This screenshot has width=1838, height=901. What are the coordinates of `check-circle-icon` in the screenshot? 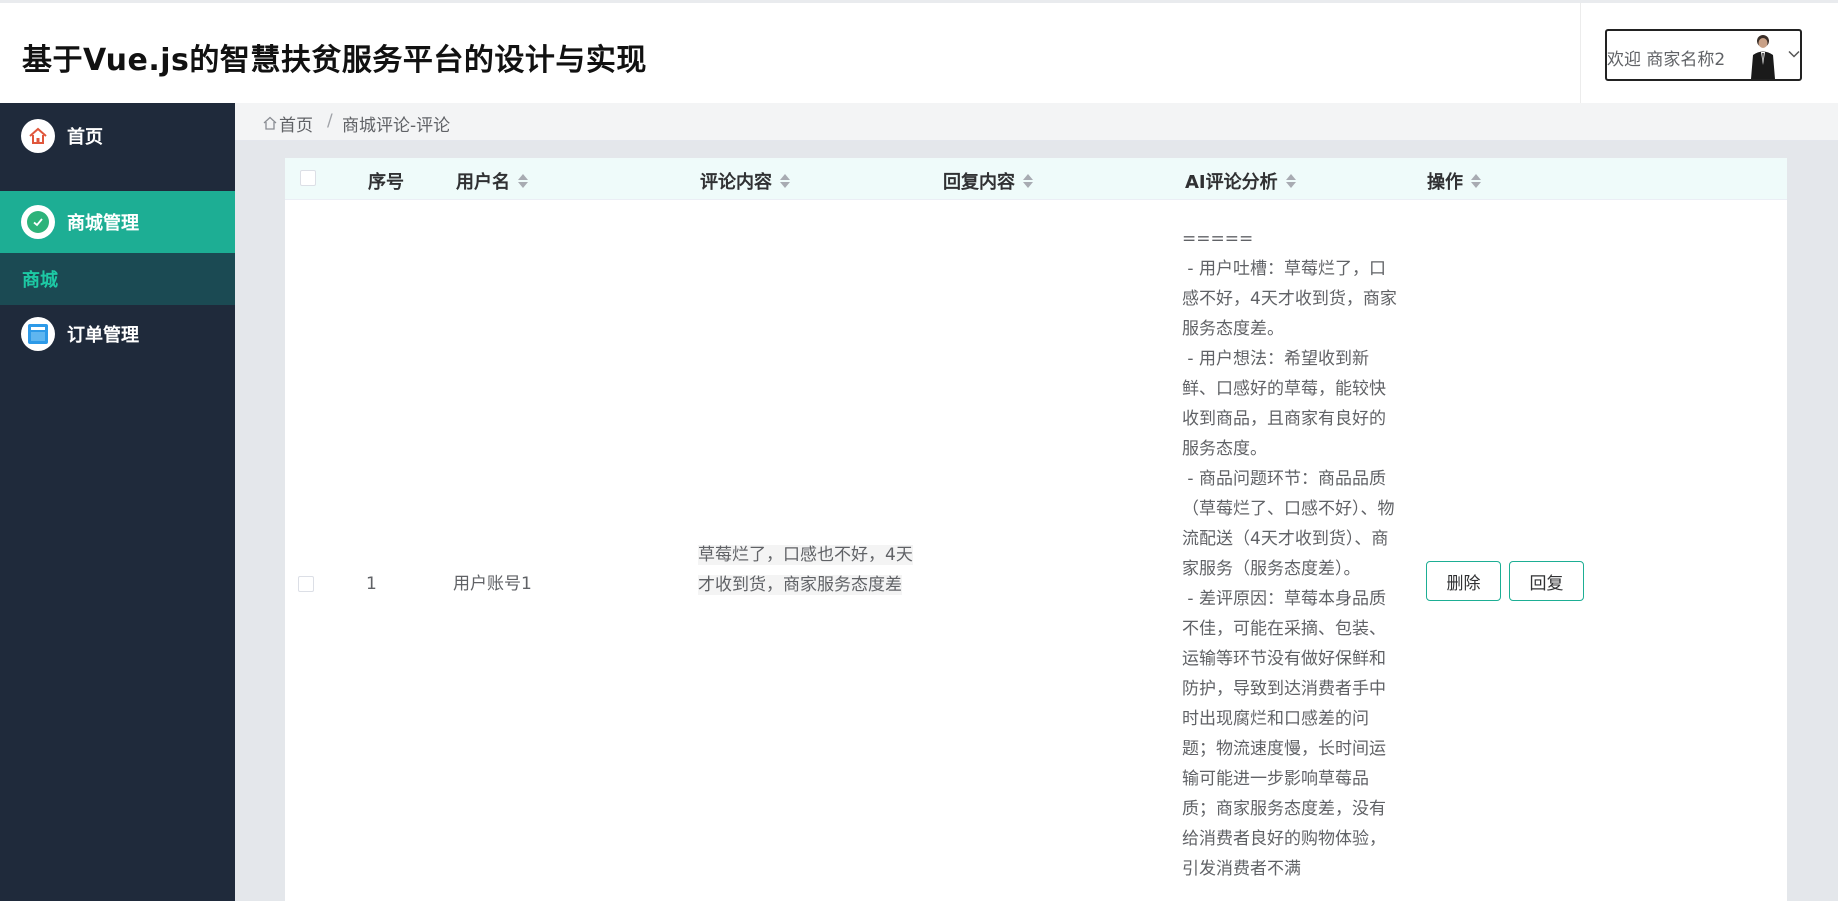 It's located at (38, 222).